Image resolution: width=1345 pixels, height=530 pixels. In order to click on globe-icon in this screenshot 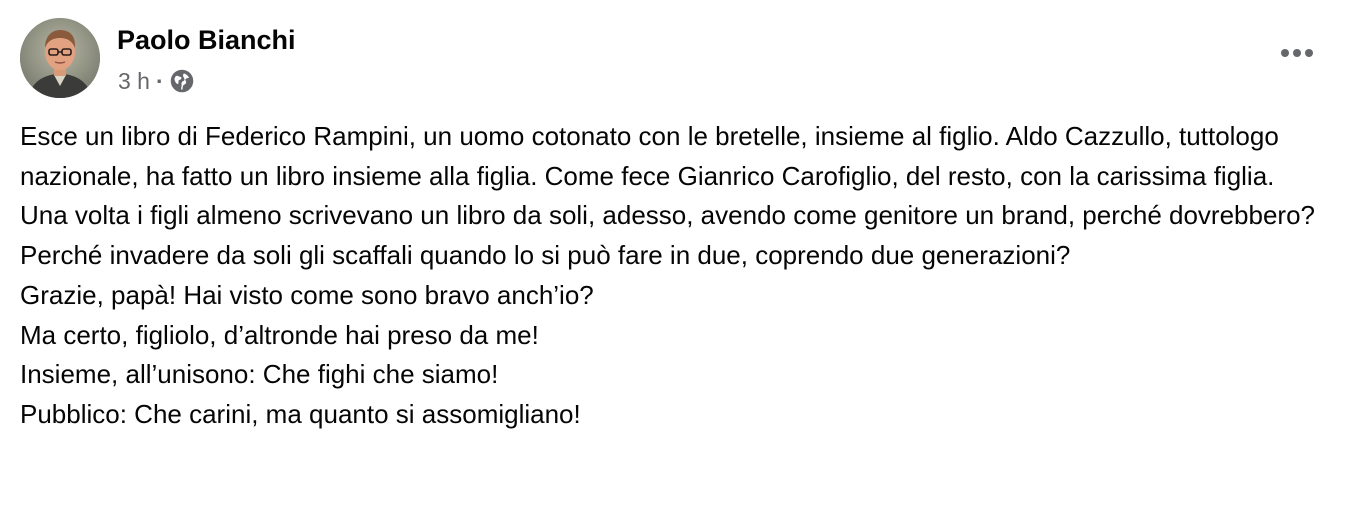, I will do `click(182, 81)`.